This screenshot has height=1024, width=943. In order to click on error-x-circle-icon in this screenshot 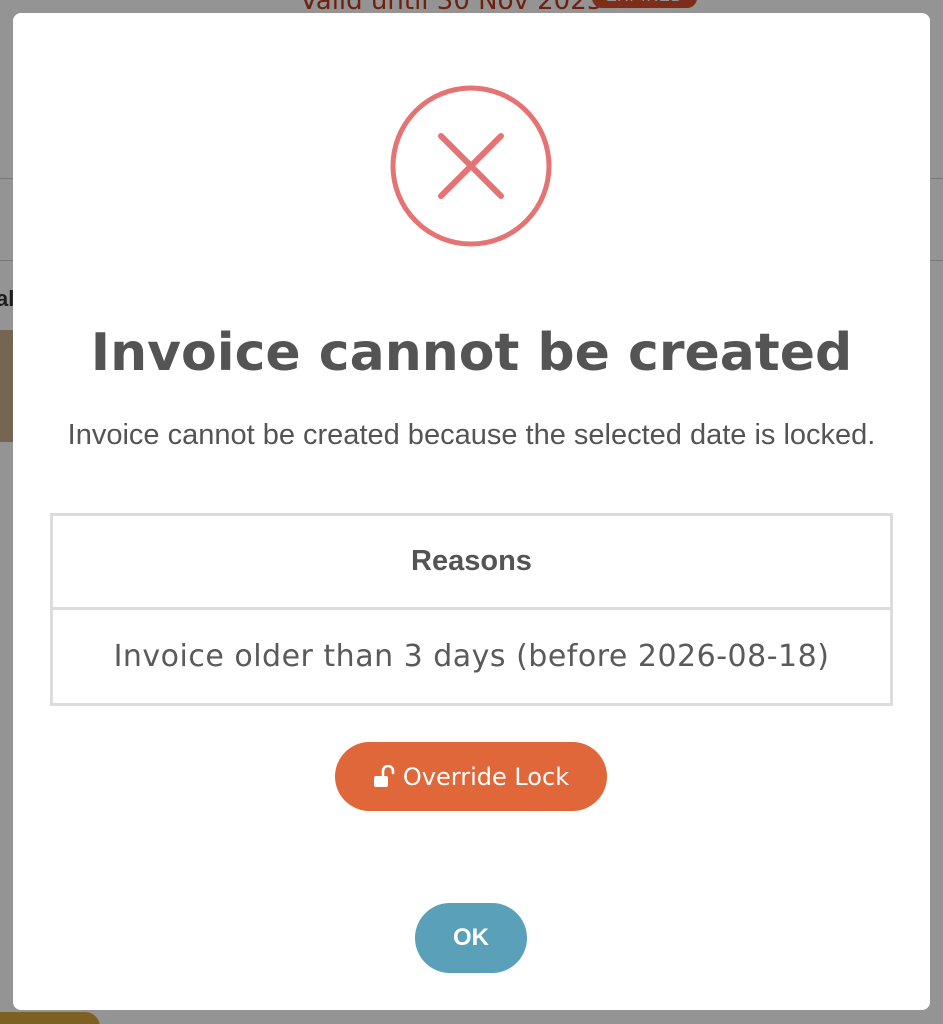, I will do `click(471, 166)`.